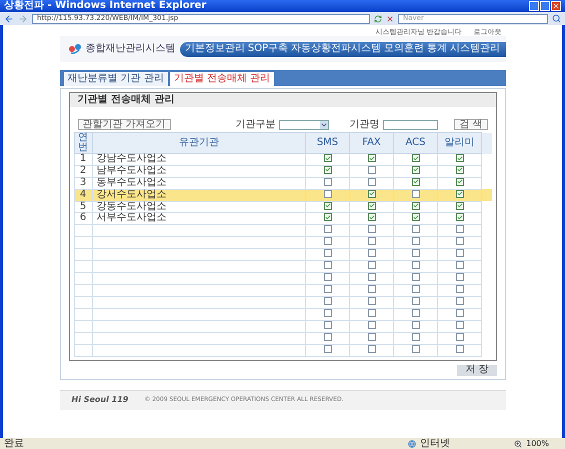 The image size is (565, 449). What do you see at coordinates (83, 218) in the screenshot?
I see `row-number: 6` at bounding box center [83, 218].